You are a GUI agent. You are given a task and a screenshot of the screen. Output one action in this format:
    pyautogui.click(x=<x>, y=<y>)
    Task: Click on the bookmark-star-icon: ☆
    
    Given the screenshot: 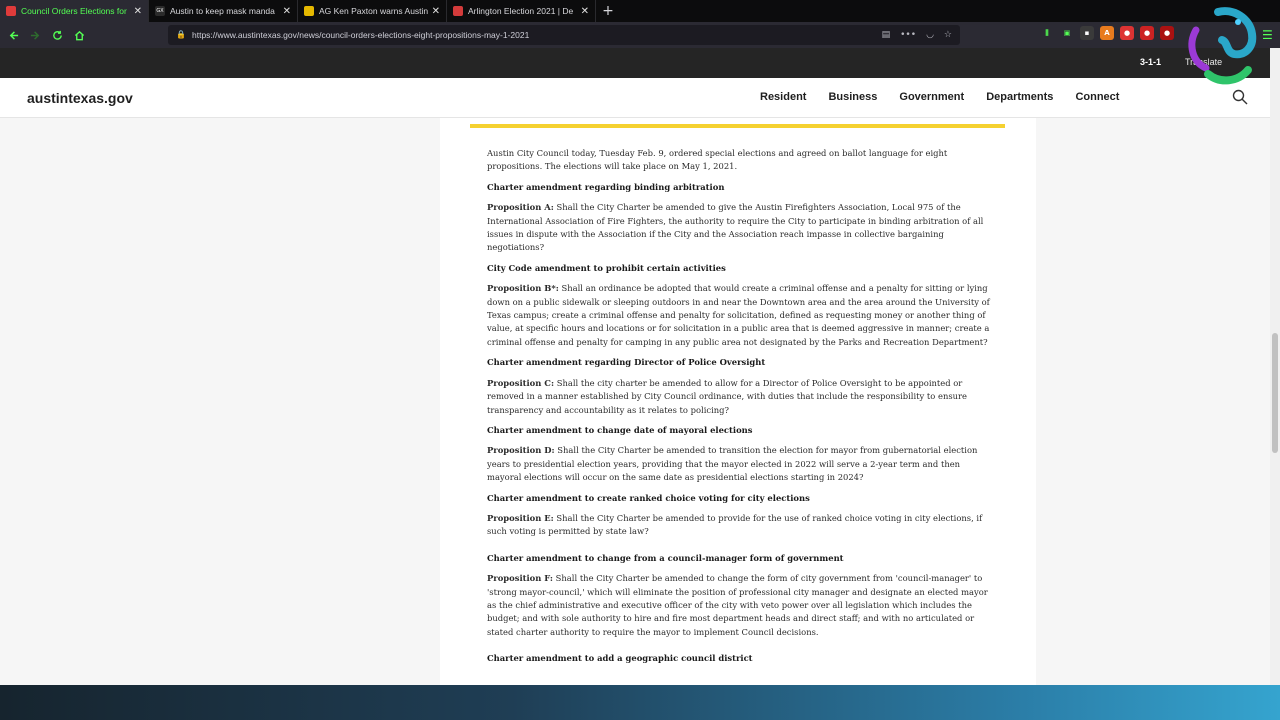 What is the action you would take?
    pyautogui.click(x=948, y=35)
    